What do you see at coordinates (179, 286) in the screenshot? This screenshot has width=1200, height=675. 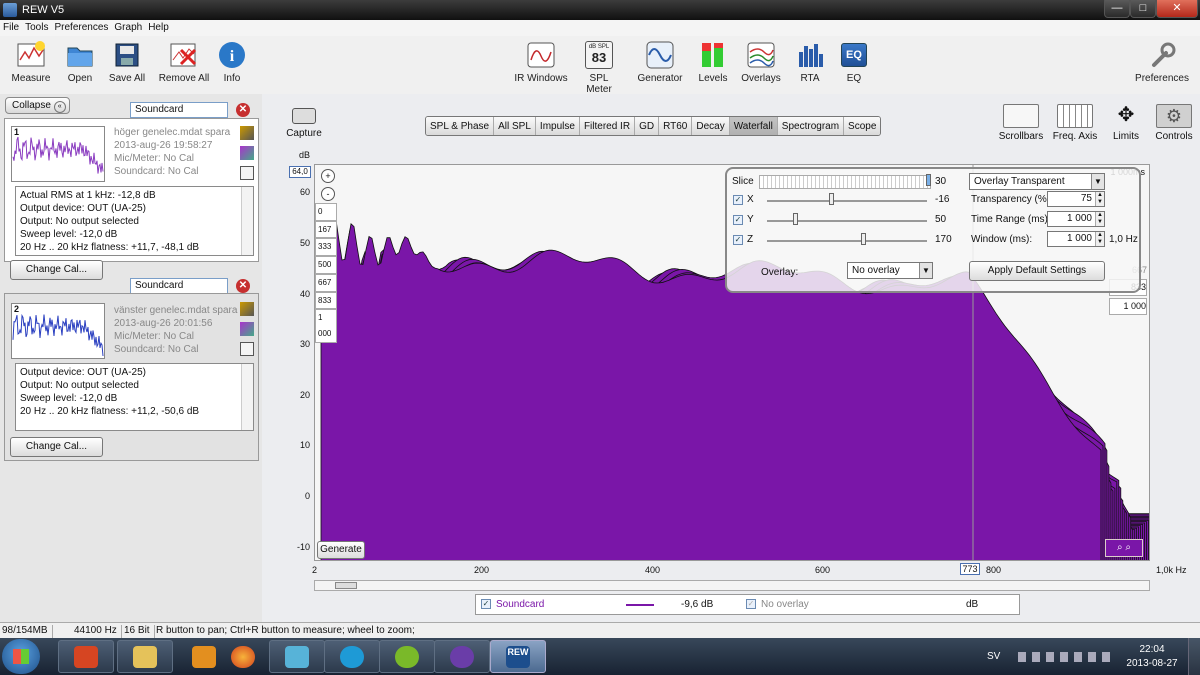 I see `measurement-2-soundcard-field: Soundcard` at bounding box center [179, 286].